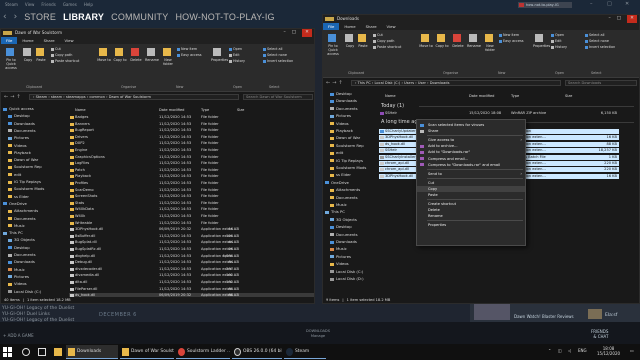  Describe the element at coordinates (340, 241) in the screenshot. I see `nav-item: Downloads` at that location.